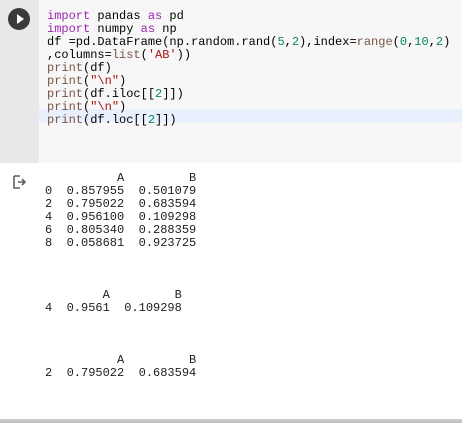  I want to click on code-token: df =pd.DataFrame(np.random.rand(, so click(162, 42).